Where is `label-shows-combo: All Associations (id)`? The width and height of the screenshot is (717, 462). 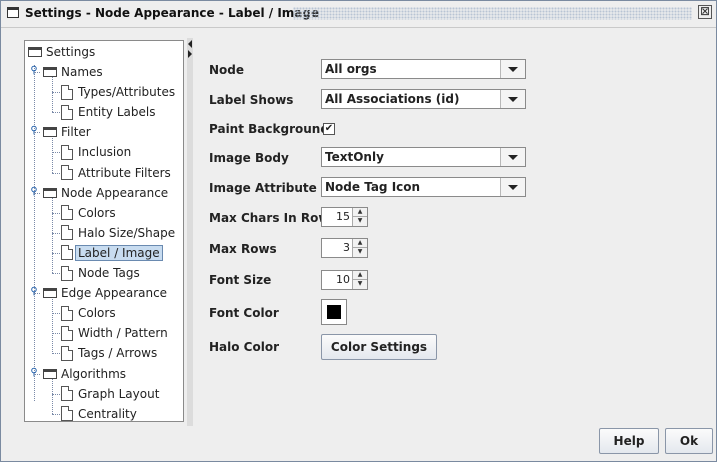
label-shows-combo: All Associations (id) is located at coordinates (423, 99).